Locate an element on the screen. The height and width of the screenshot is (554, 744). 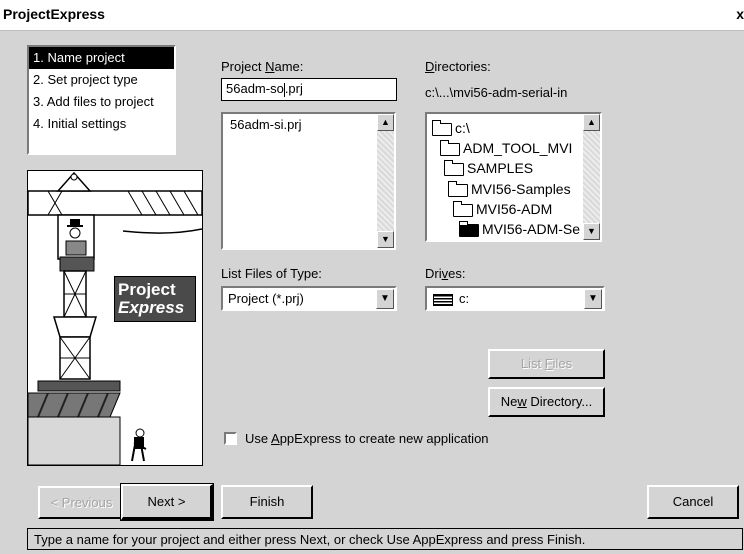
appexpress-checkbox is located at coordinates (230, 438).